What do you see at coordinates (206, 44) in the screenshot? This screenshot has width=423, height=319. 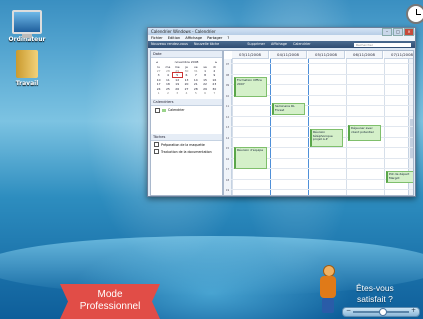 I see `new-task-button: Nouvelle tâche` at bounding box center [206, 44].